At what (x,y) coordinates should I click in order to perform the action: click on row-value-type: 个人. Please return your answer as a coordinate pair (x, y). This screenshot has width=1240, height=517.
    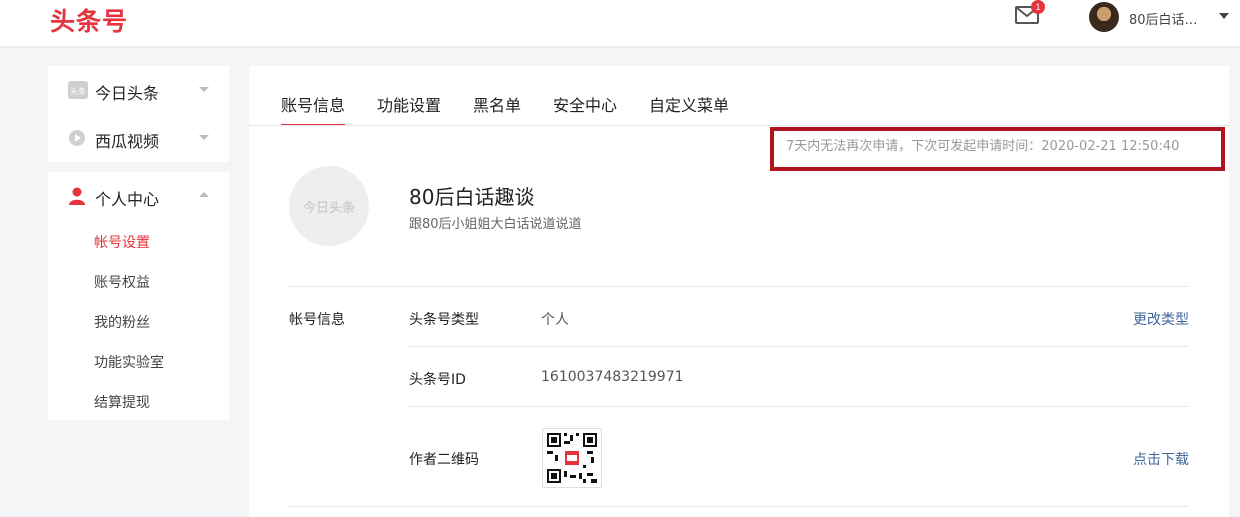
    Looking at the image, I should click on (555, 320).